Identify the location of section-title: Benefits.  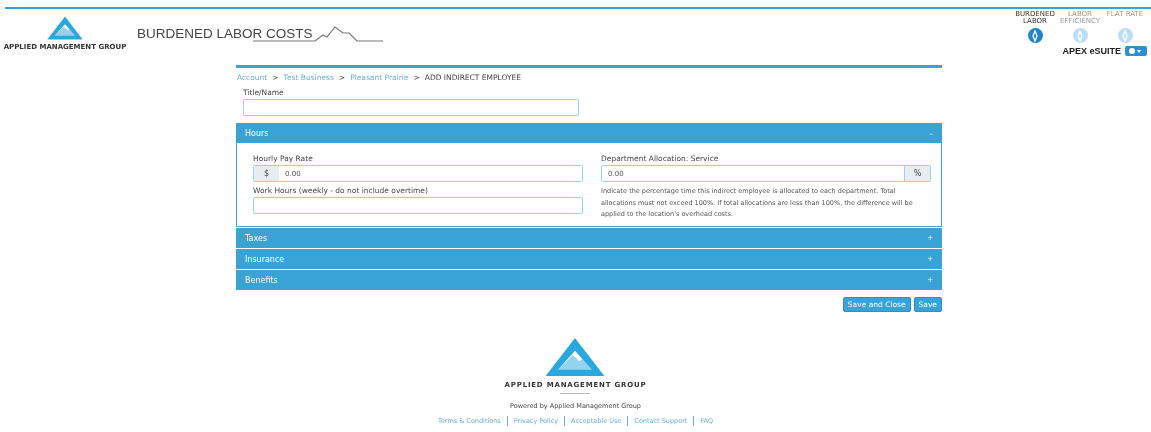
(261, 280).